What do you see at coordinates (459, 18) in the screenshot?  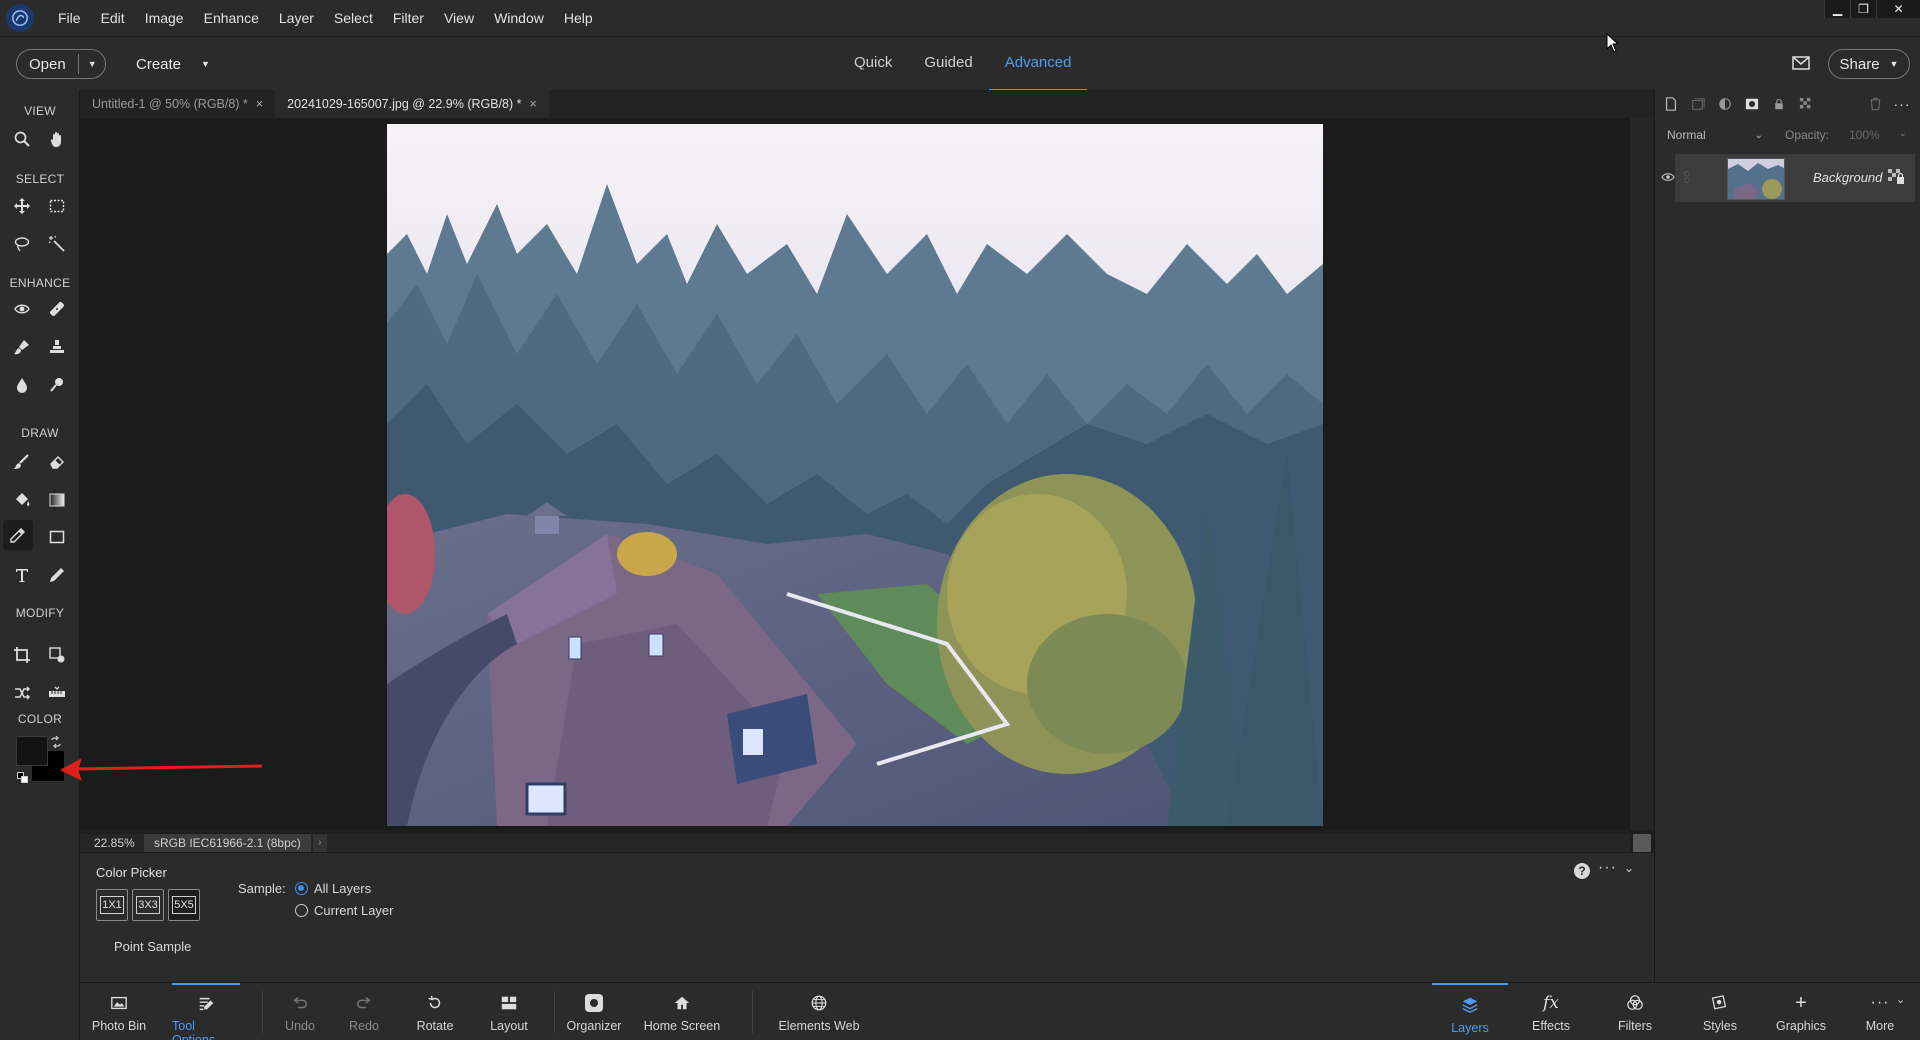 I see `menu-view: View` at bounding box center [459, 18].